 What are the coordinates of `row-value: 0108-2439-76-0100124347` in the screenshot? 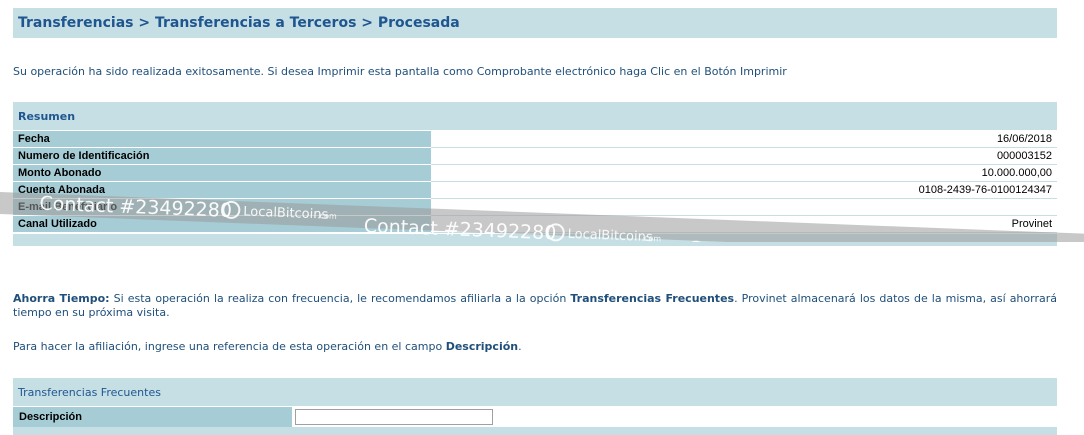 It's located at (744, 190).